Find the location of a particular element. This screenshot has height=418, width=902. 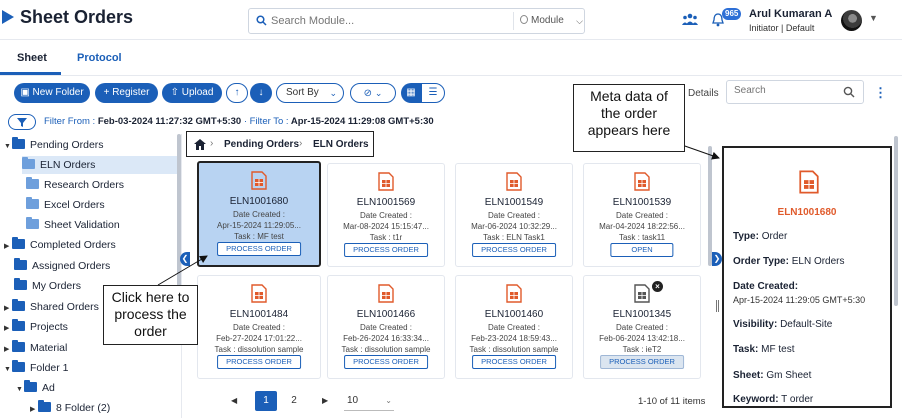

tree-item-pending-orders: ▼ Pending Orders is located at coordinates (54, 145).